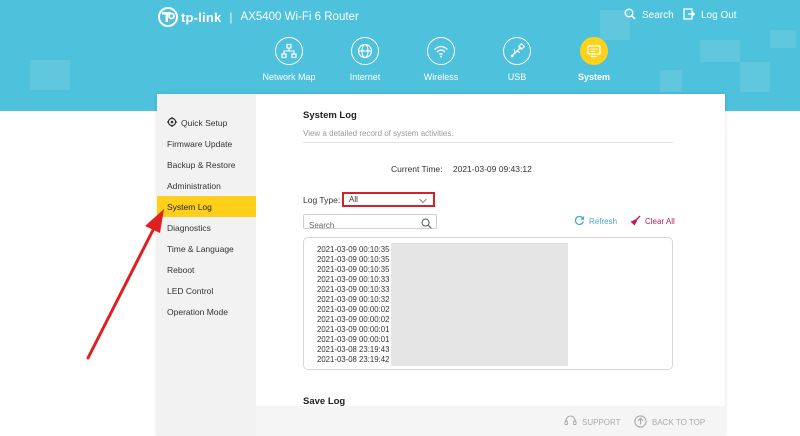 The height and width of the screenshot is (436, 800). What do you see at coordinates (289, 77) in the screenshot?
I see `nav-label: Network Map` at bounding box center [289, 77].